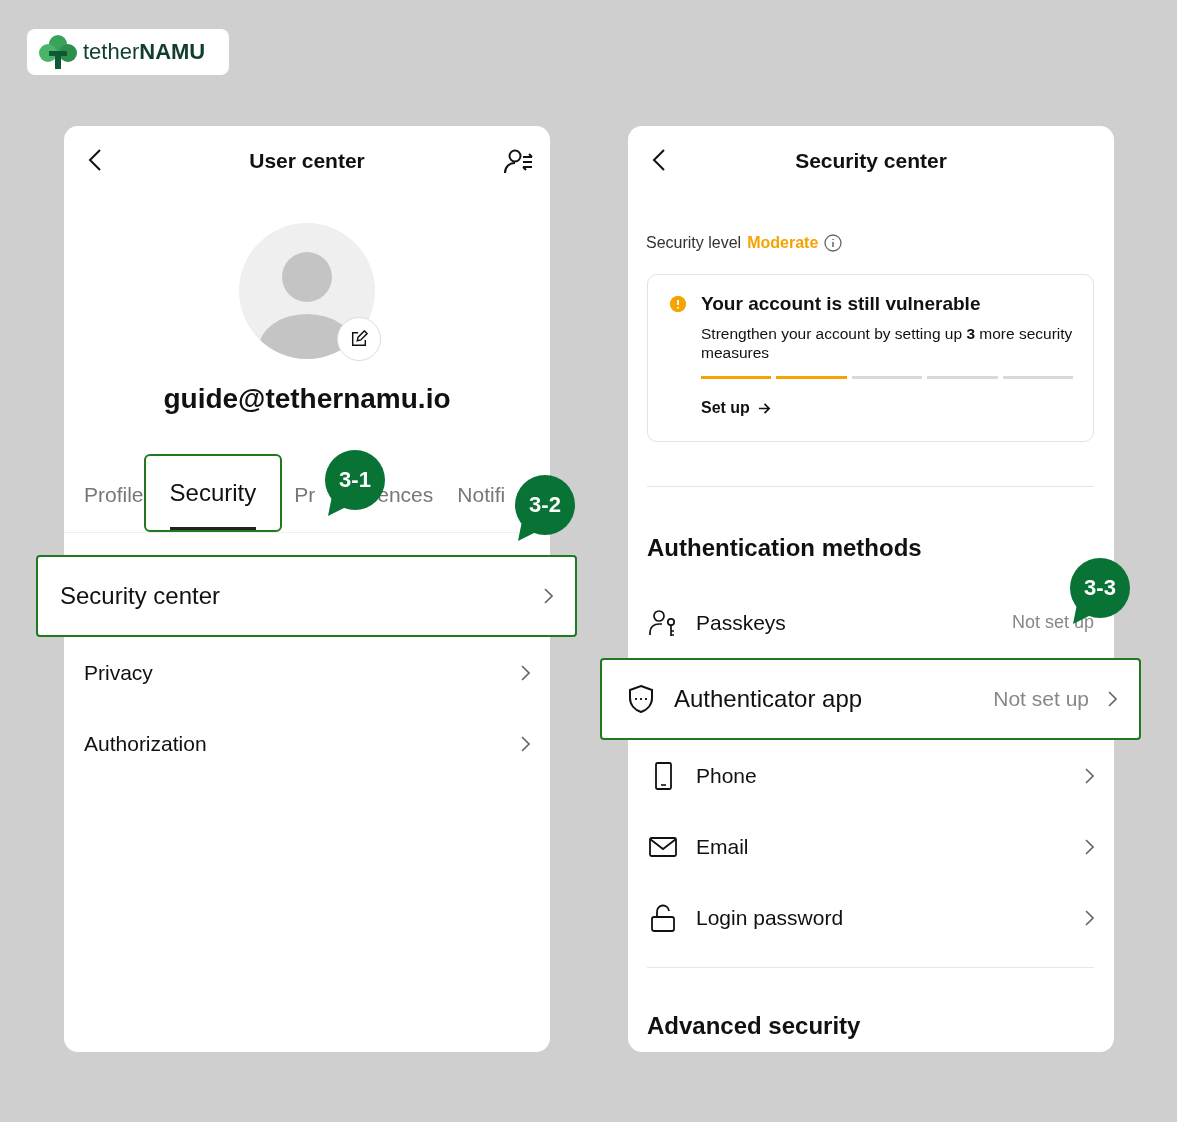 The image size is (1177, 1122). Describe the element at coordinates (1041, 699) in the screenshot. I see `status-text: Not set up` at that location.